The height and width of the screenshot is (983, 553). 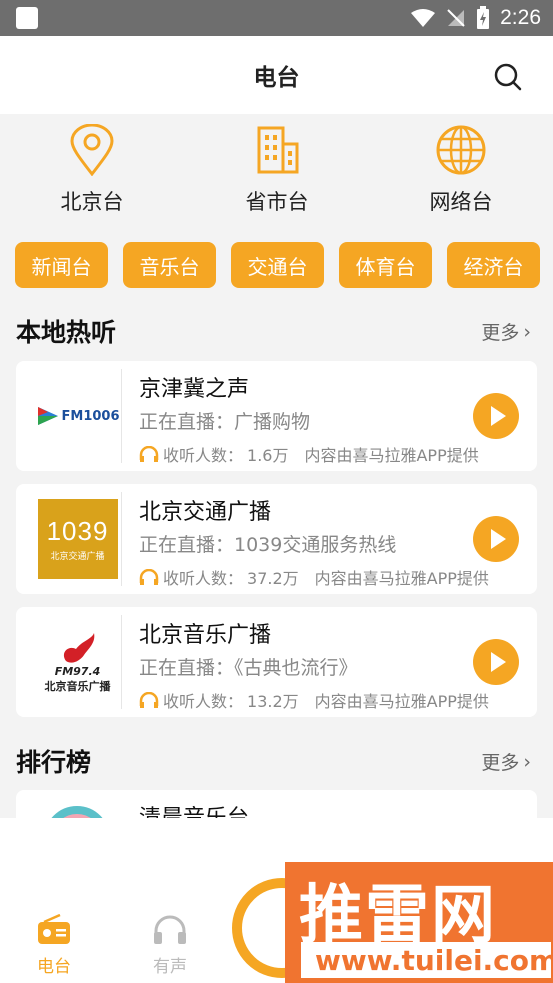 I want to click on now-playing: 正在直播：1039交通服务热线, so click(x=268, y=545).